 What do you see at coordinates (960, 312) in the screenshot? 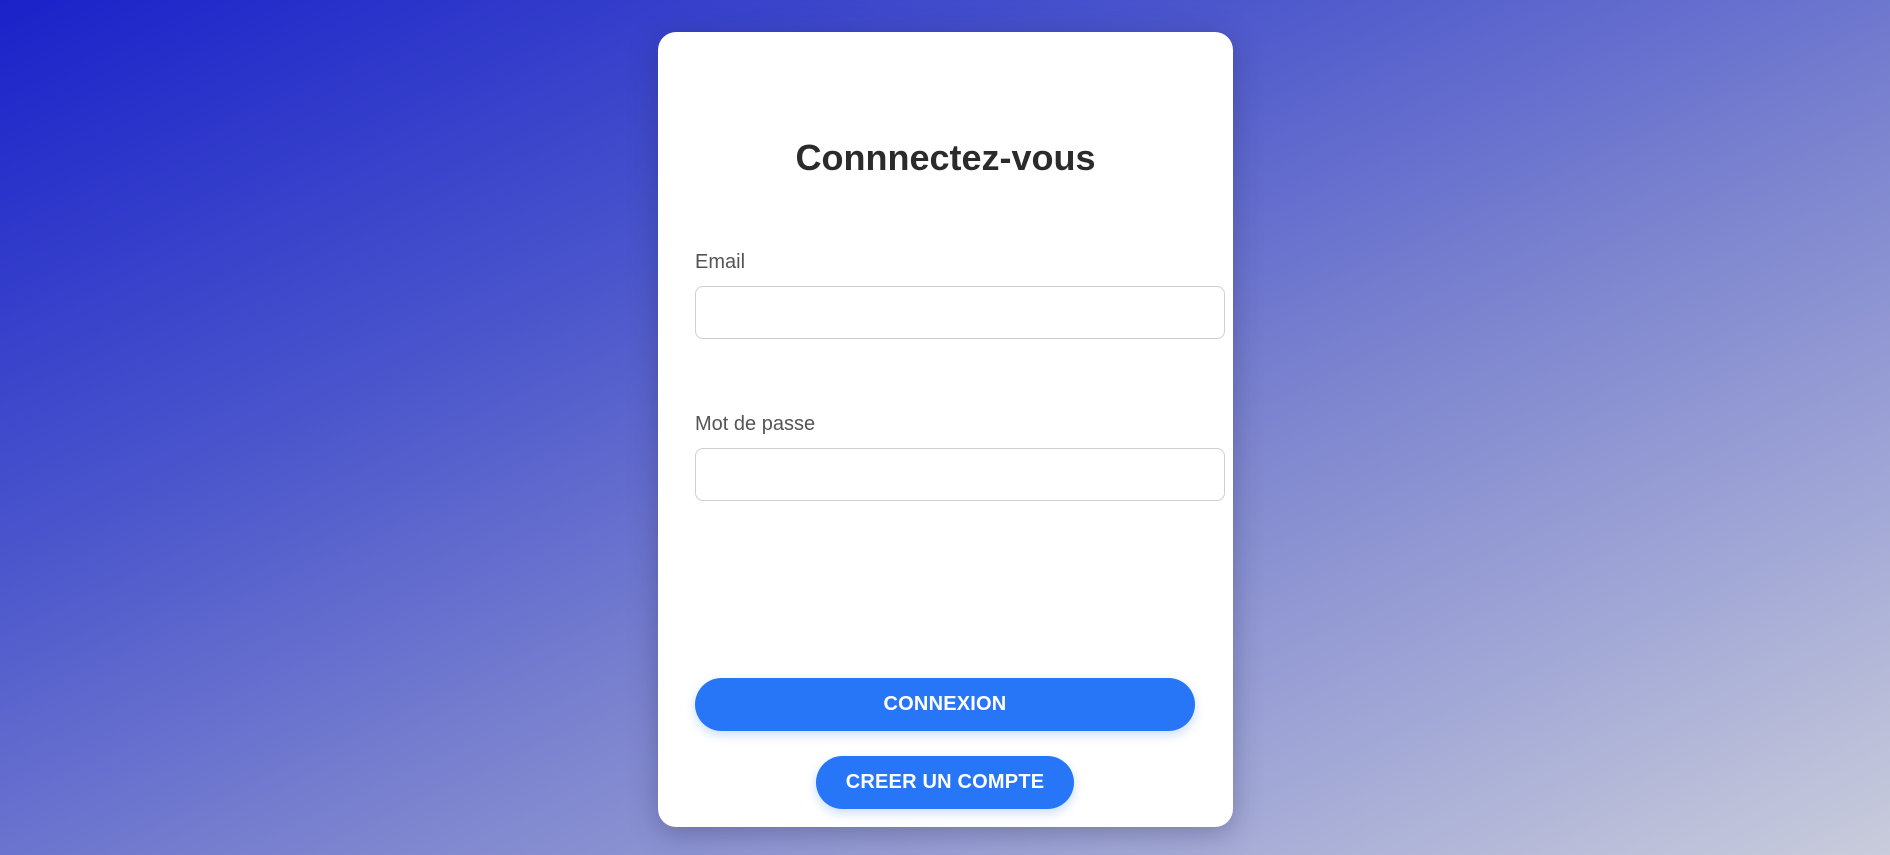
I see `email-field` at bounding box center [960, 312].